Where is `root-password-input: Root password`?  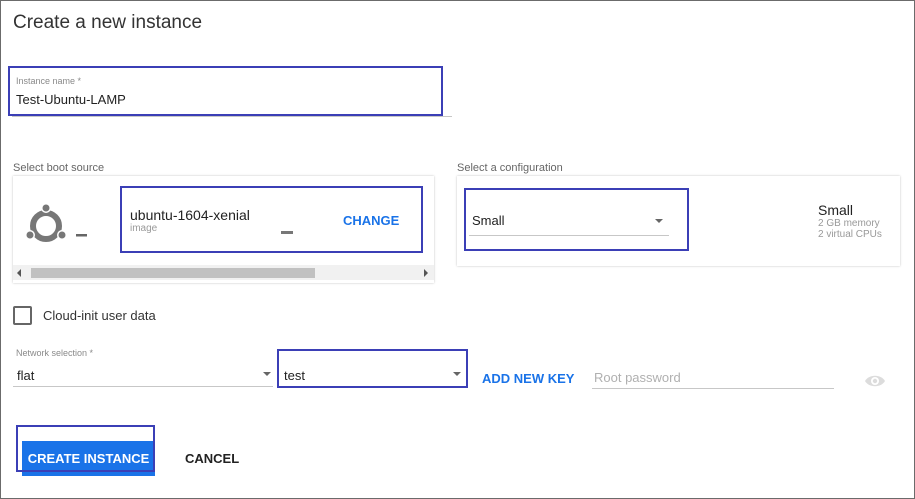 root-password-input: Root password is located at coordinates (637, 377).